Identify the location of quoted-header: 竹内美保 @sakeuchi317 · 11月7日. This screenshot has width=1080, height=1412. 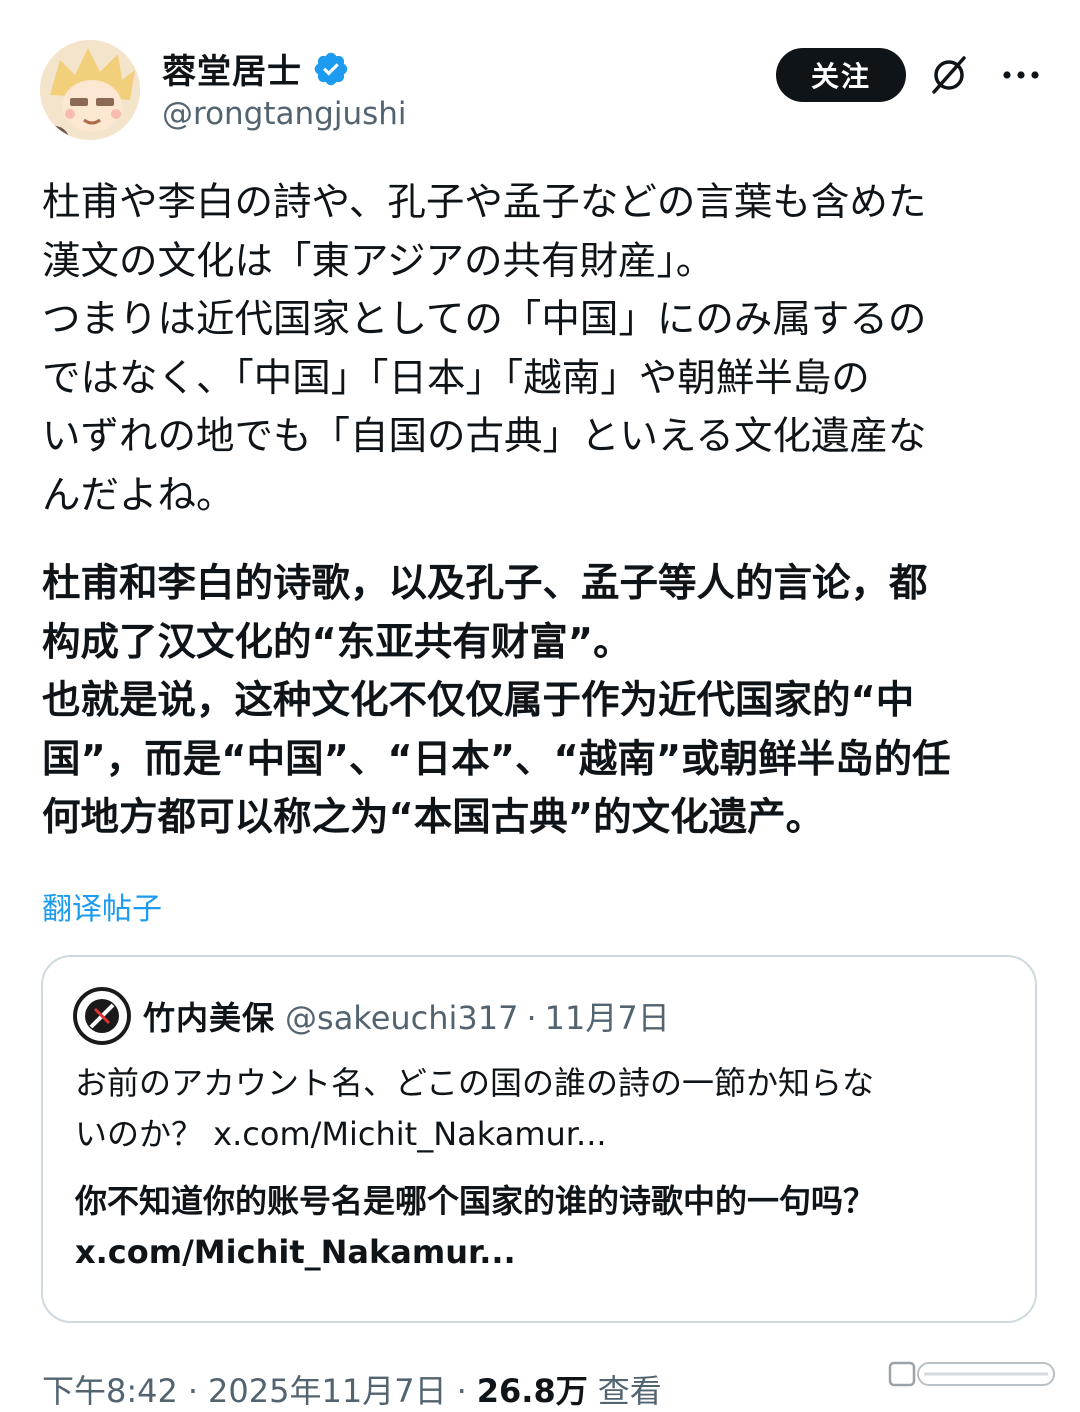
(406, 1016).